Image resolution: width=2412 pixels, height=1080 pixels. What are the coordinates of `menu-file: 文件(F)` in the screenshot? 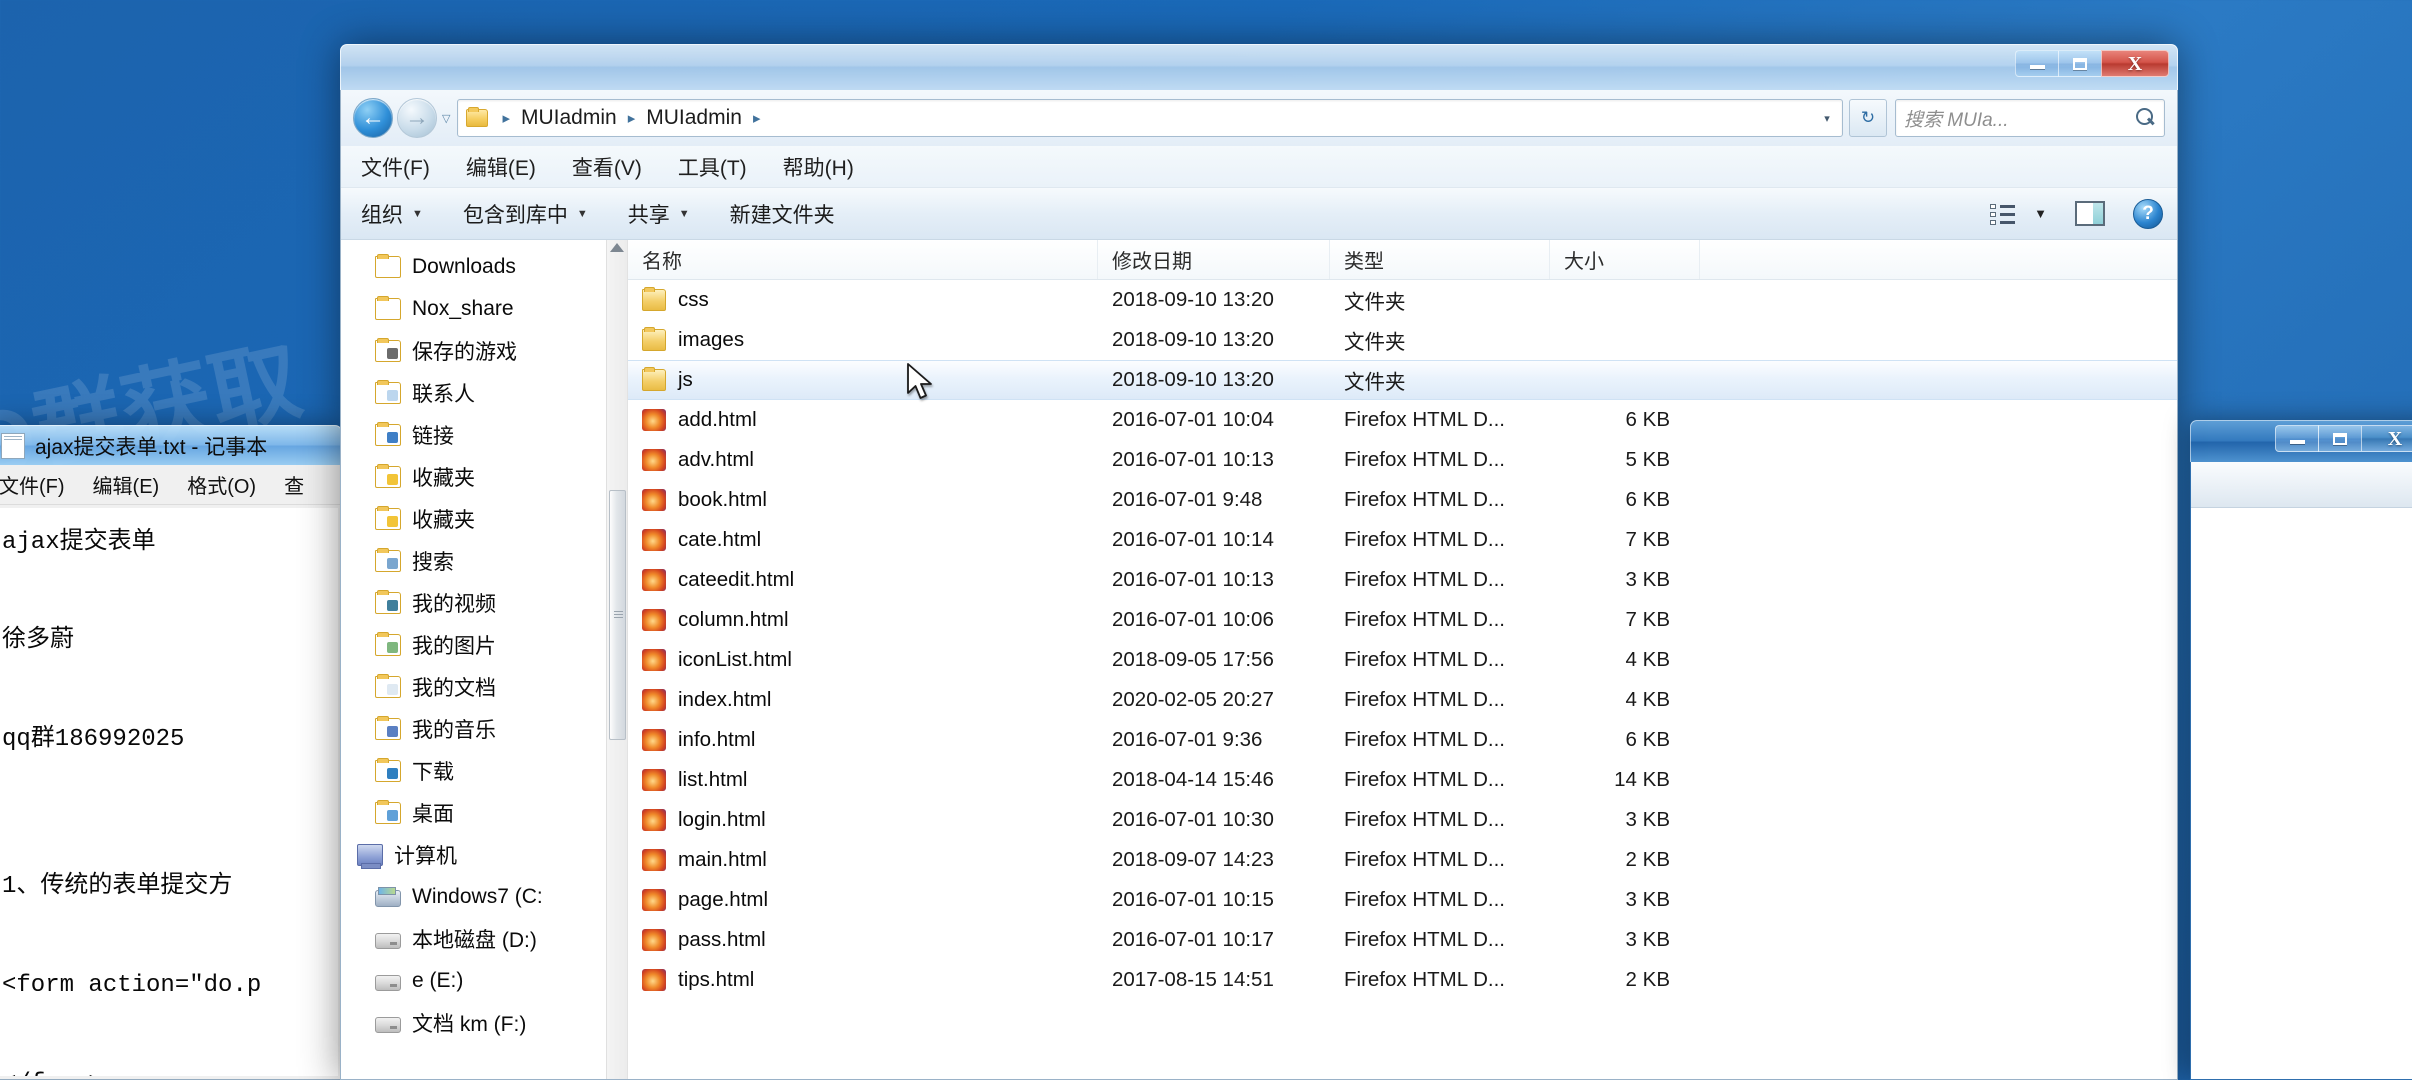 It's located at (395, 167).